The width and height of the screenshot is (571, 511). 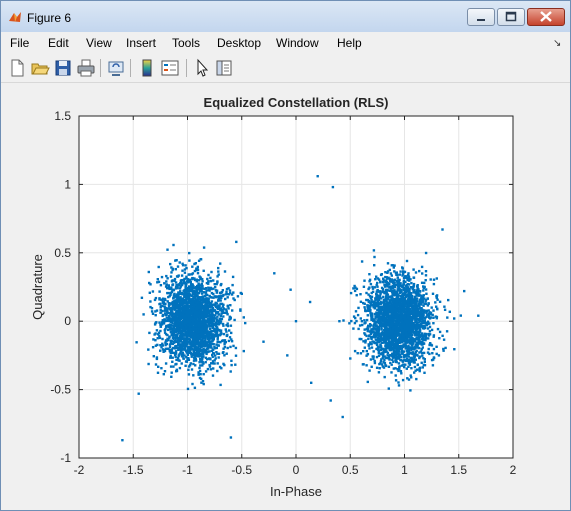 I want to click on property-editor-icon, so click(x=224, y=68).